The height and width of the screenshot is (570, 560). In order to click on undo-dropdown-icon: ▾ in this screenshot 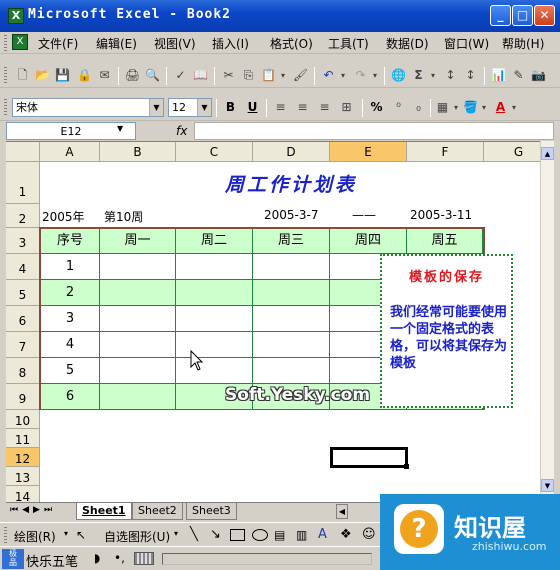, I will do `click(343, 75)`.